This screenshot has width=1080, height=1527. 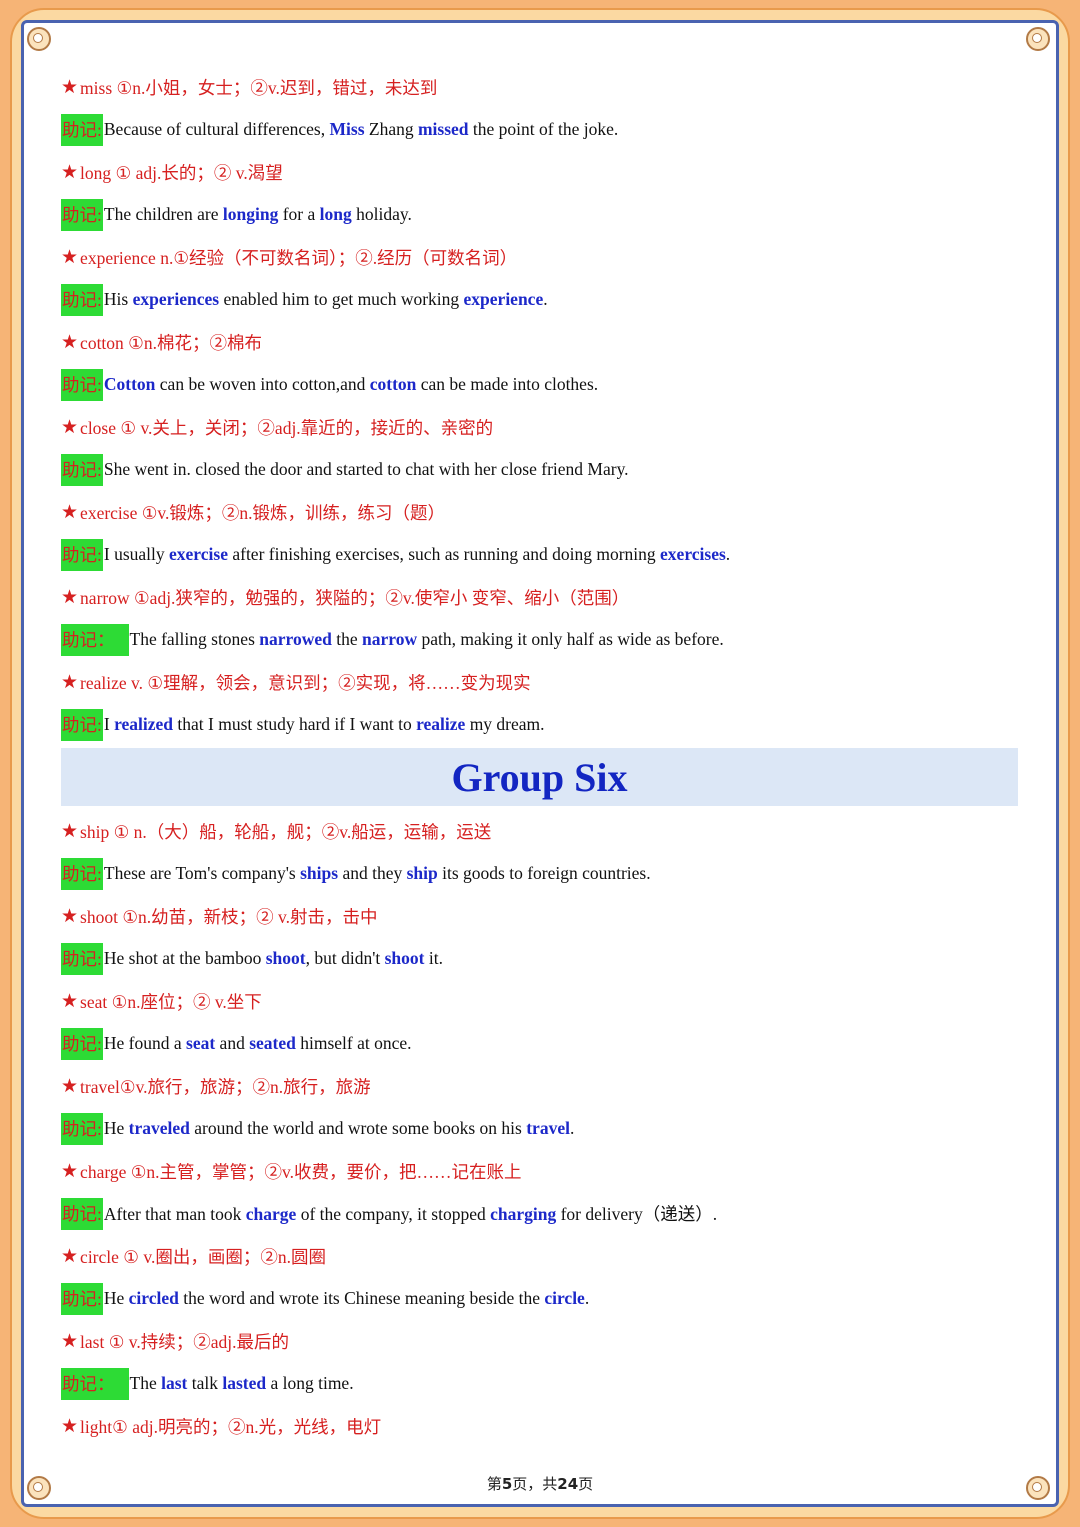 I want to click on highlighted-word: narrowed, so click(x=295, y=639).